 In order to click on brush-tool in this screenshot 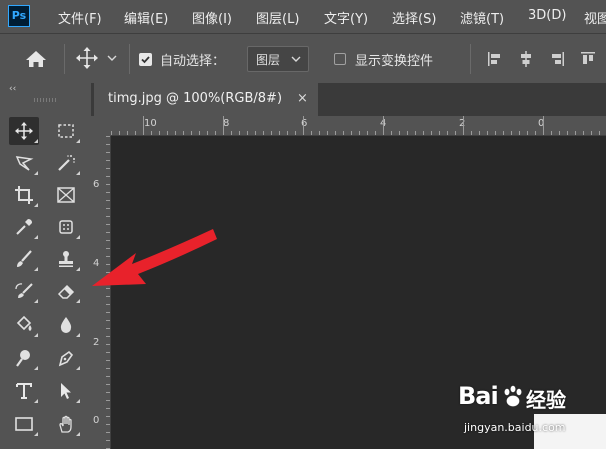, I will do `click(24, 259)`.